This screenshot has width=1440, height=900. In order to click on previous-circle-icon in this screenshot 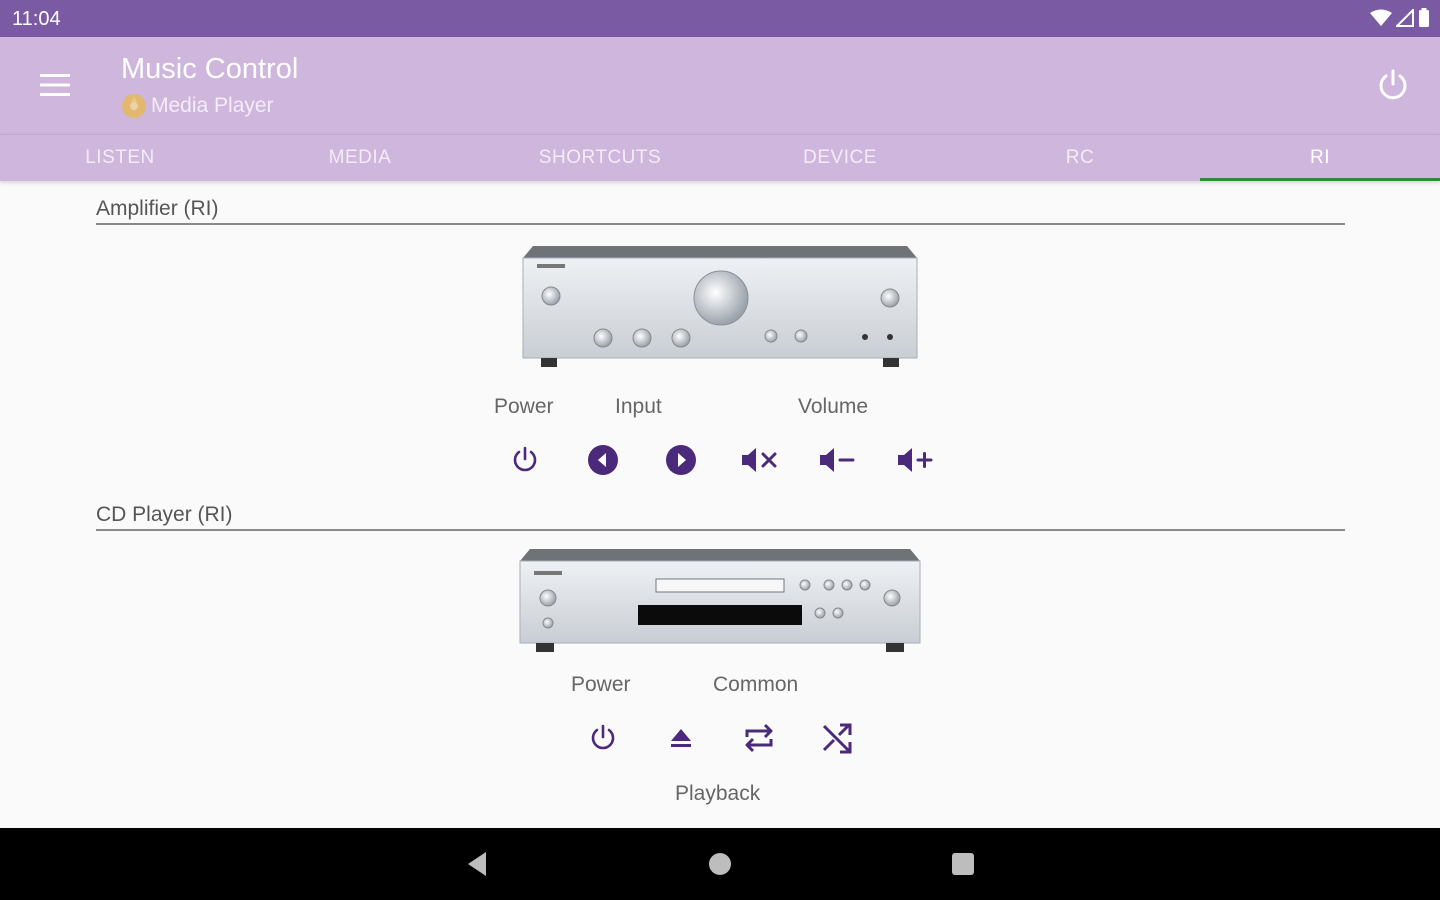, I will do `click(603, 460)`.